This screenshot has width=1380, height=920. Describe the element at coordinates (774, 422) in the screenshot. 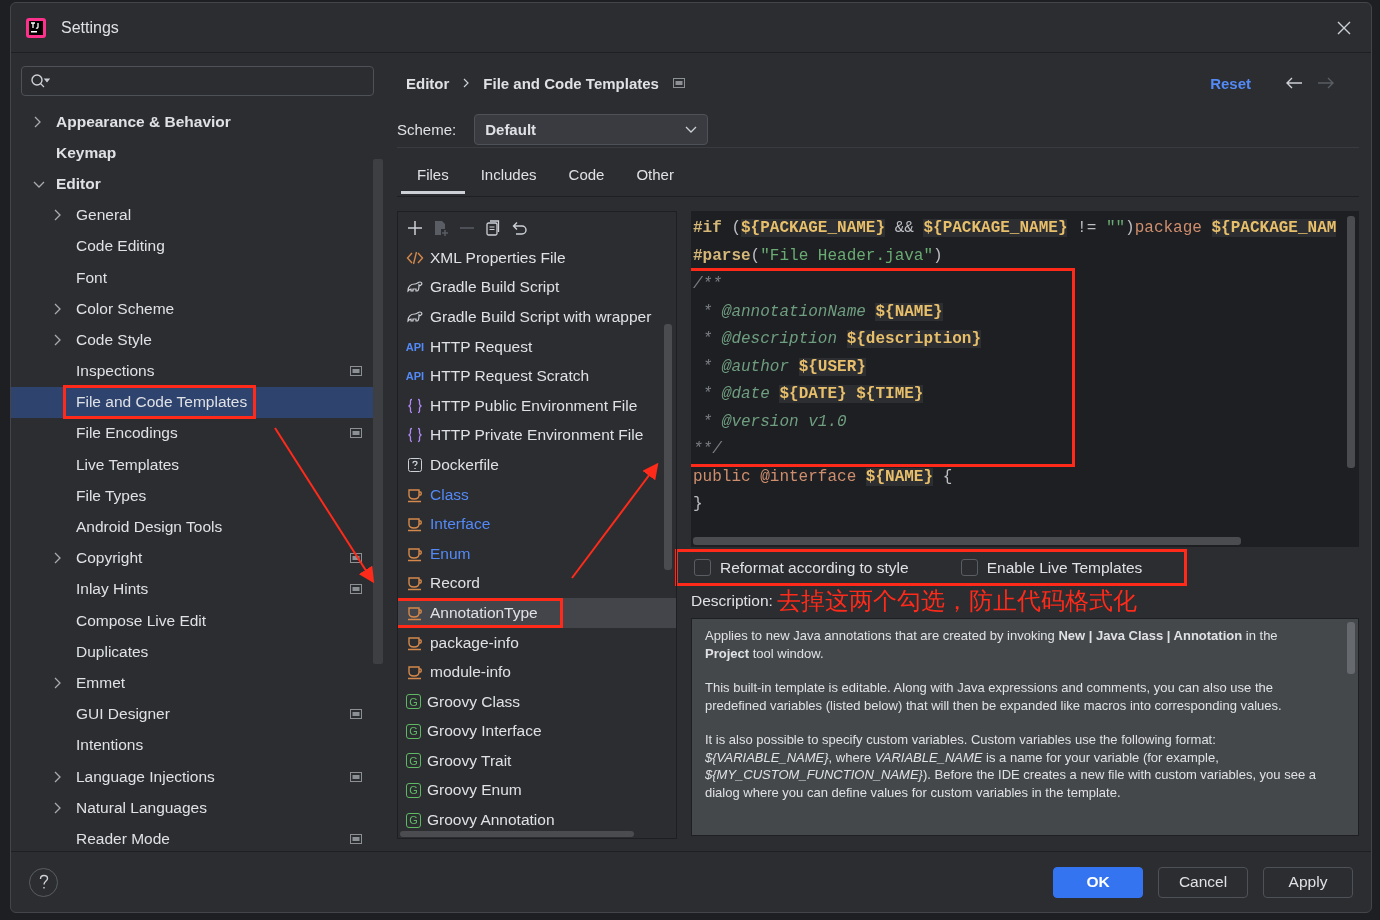

I see `code-line: * @version v1.0` at that location.